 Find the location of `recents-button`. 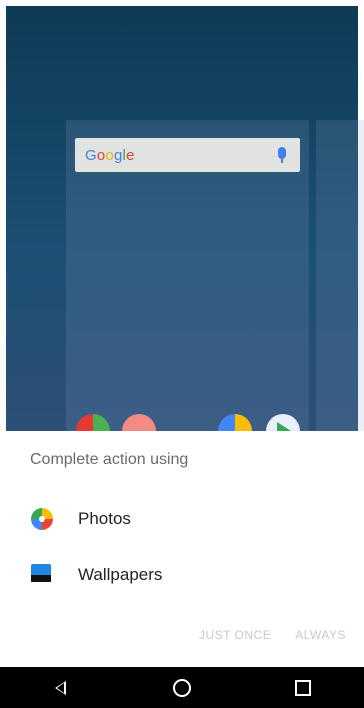

recents-button is located at coordinates (303, 688).